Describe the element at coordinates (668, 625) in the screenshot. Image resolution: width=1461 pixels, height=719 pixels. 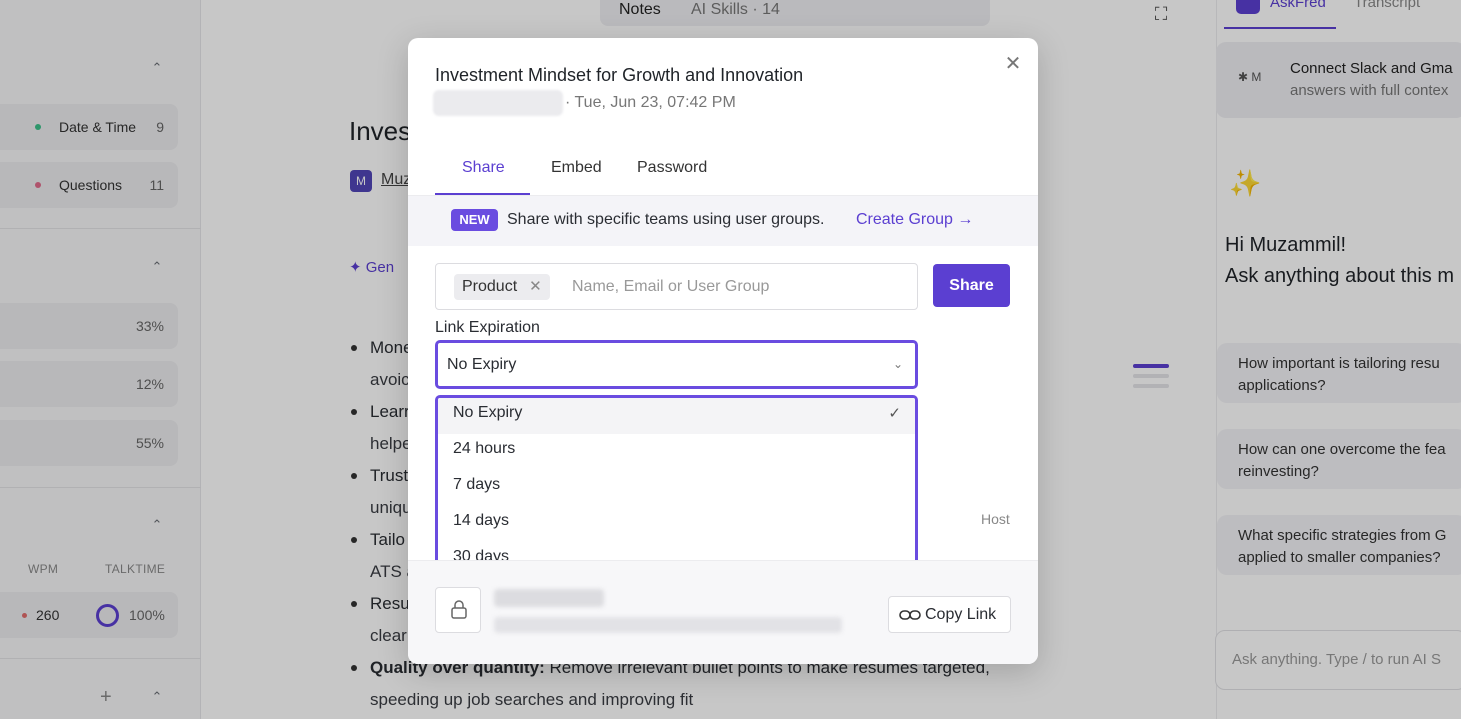
I see `redacted-access-description` at that location.